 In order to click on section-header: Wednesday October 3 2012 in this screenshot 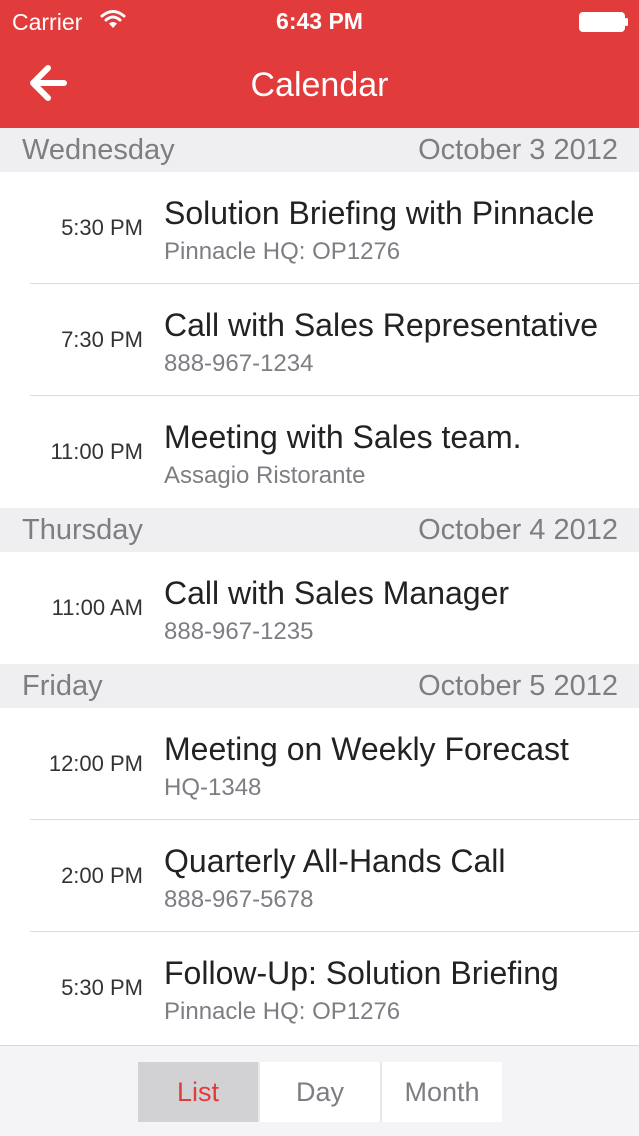, I will do `click(319, 150)`.